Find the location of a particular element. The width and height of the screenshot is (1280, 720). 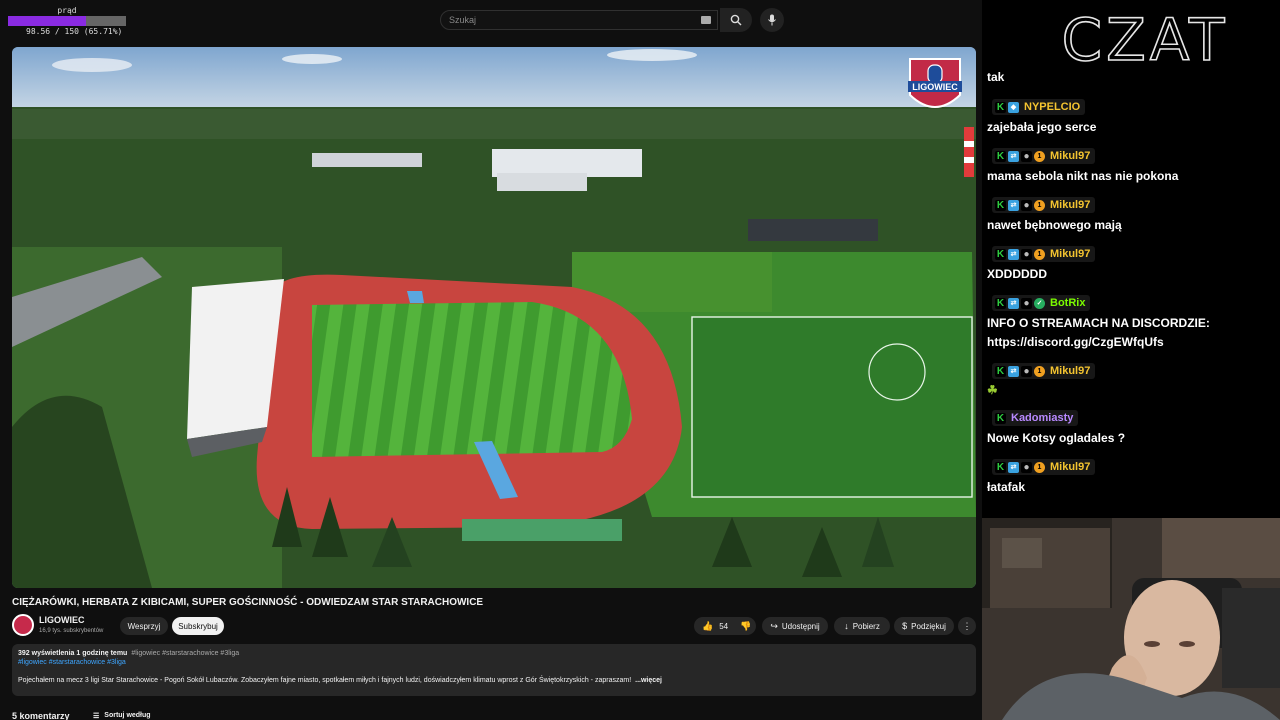

webcam-overlay is located at coordinates (1131, 619).